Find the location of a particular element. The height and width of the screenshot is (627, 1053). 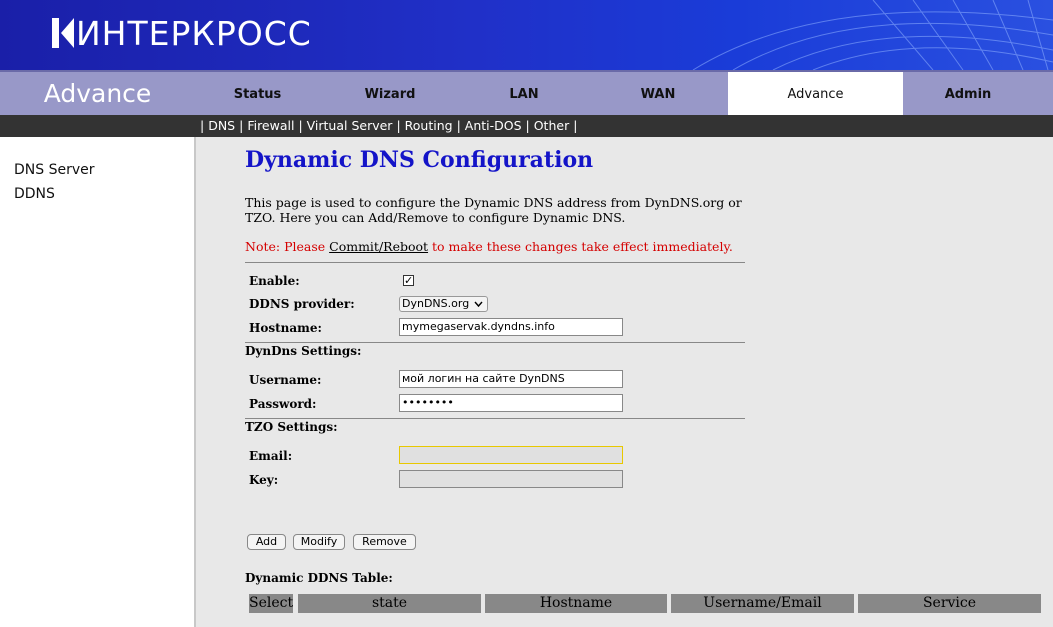

note-prefix: Note: Please is located at coordinates (287, 246).